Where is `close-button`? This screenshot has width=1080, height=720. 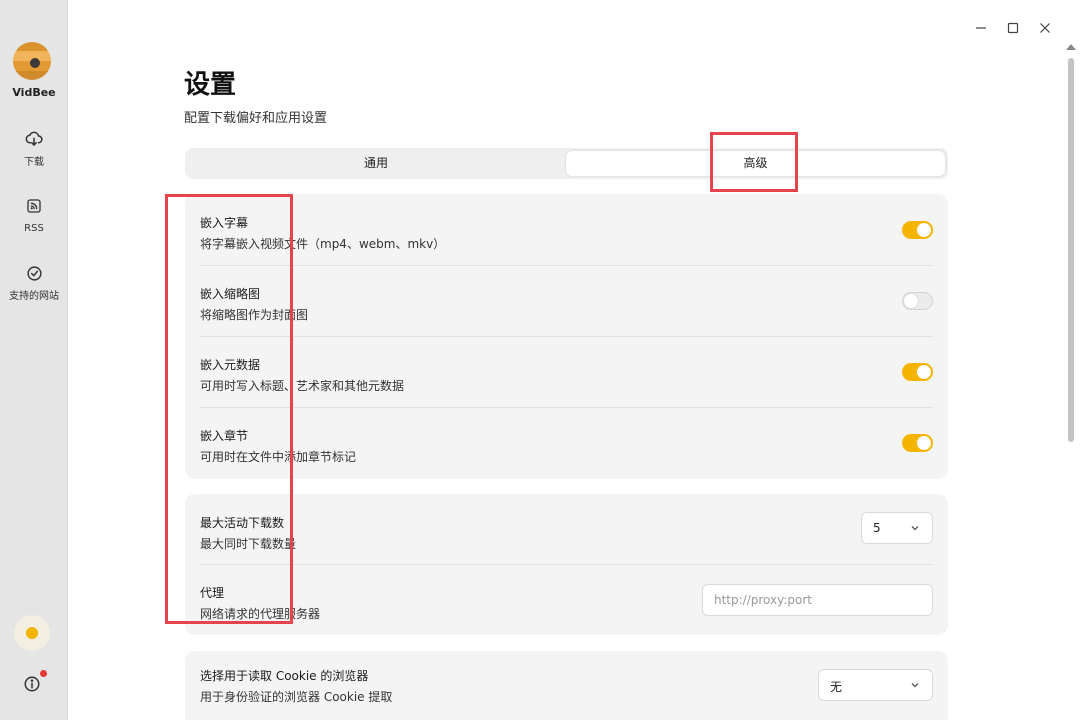 close-button is located at coordinates (1045, 28).